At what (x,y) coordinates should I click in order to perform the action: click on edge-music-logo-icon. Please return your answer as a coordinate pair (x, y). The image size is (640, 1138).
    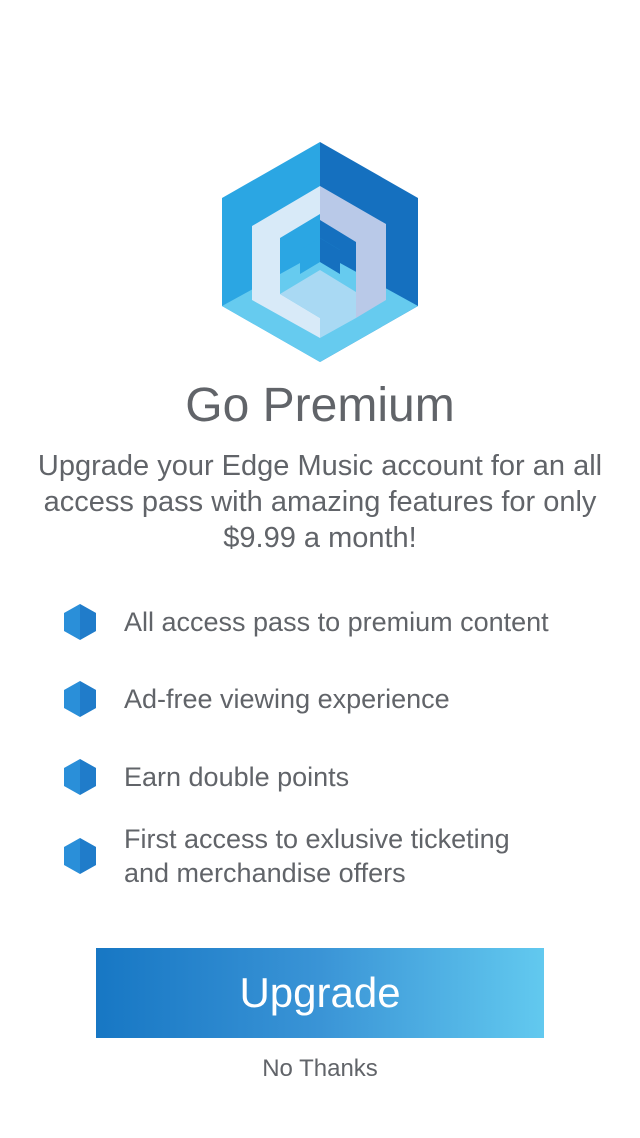
    Looking at the image, I should click on (320, 252).